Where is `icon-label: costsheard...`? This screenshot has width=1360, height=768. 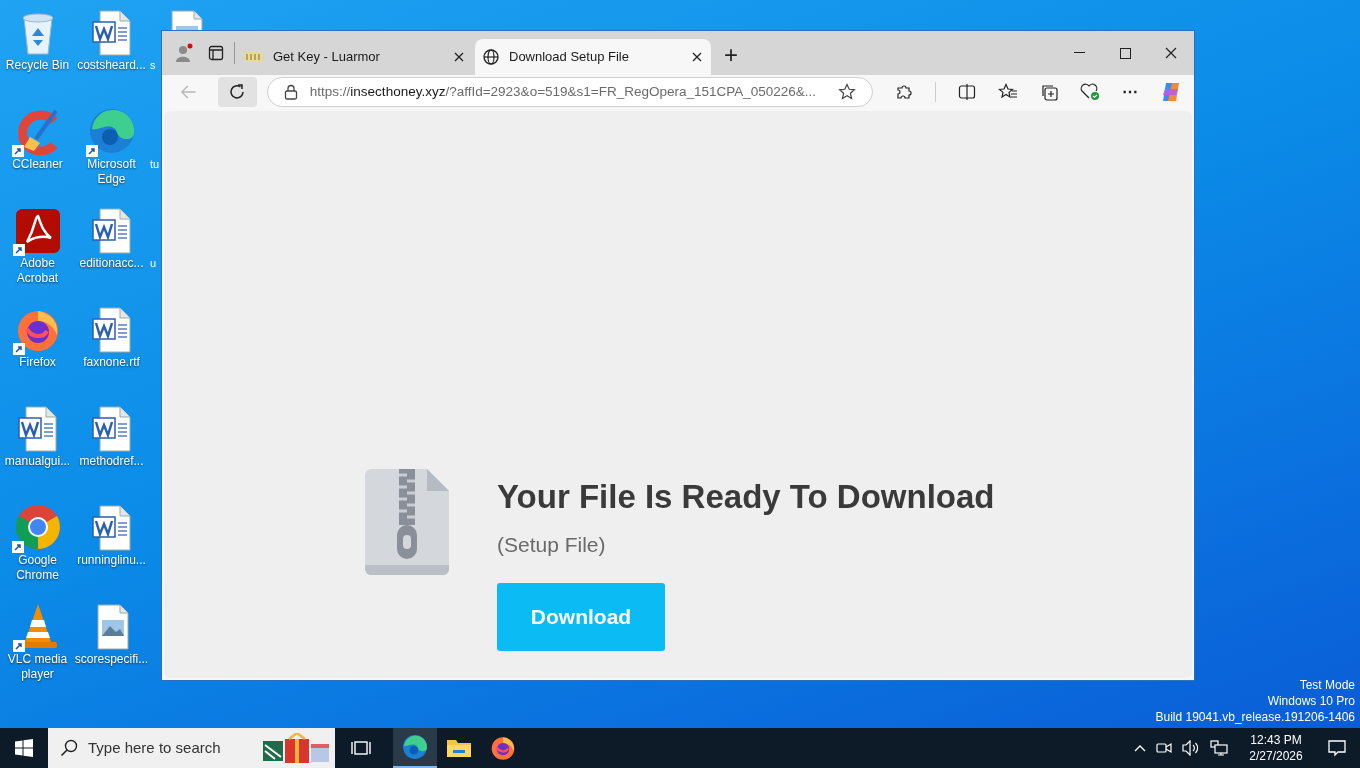
icon-label: costsheard... is located at coordinates (111, 65).